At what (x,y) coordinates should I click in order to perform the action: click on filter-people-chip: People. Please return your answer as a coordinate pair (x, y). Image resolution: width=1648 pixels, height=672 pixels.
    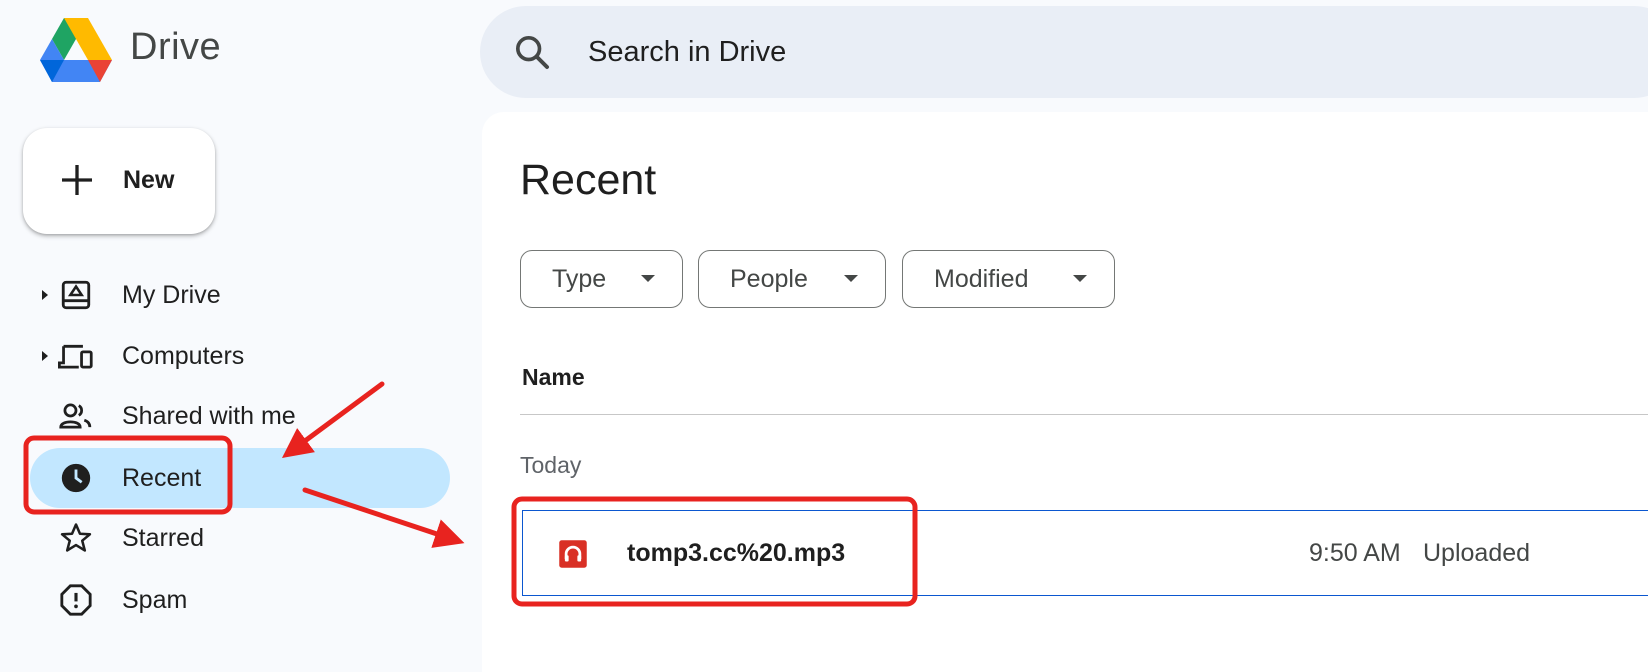
    Looking at the image, I should click on (792, 279).